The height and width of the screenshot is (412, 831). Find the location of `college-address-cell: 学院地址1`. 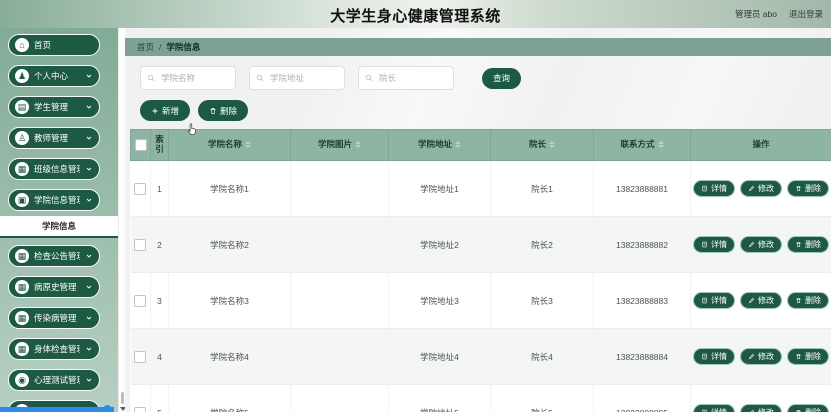

college-address-cell: 学院地址1 is located at coordinates (439, 188).